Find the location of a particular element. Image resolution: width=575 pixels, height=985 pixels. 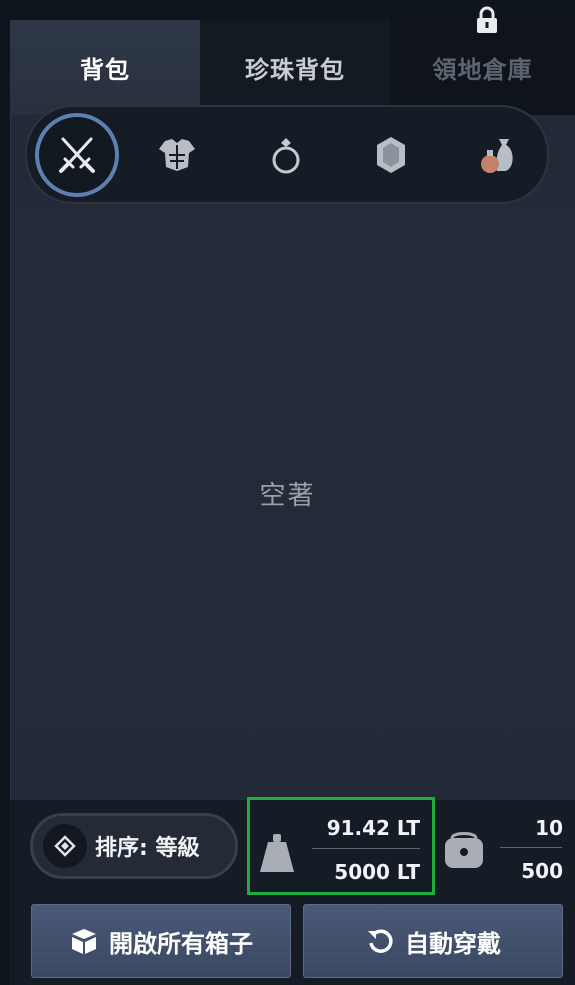

potion-bag-icon is located at coordinates (497, 156).